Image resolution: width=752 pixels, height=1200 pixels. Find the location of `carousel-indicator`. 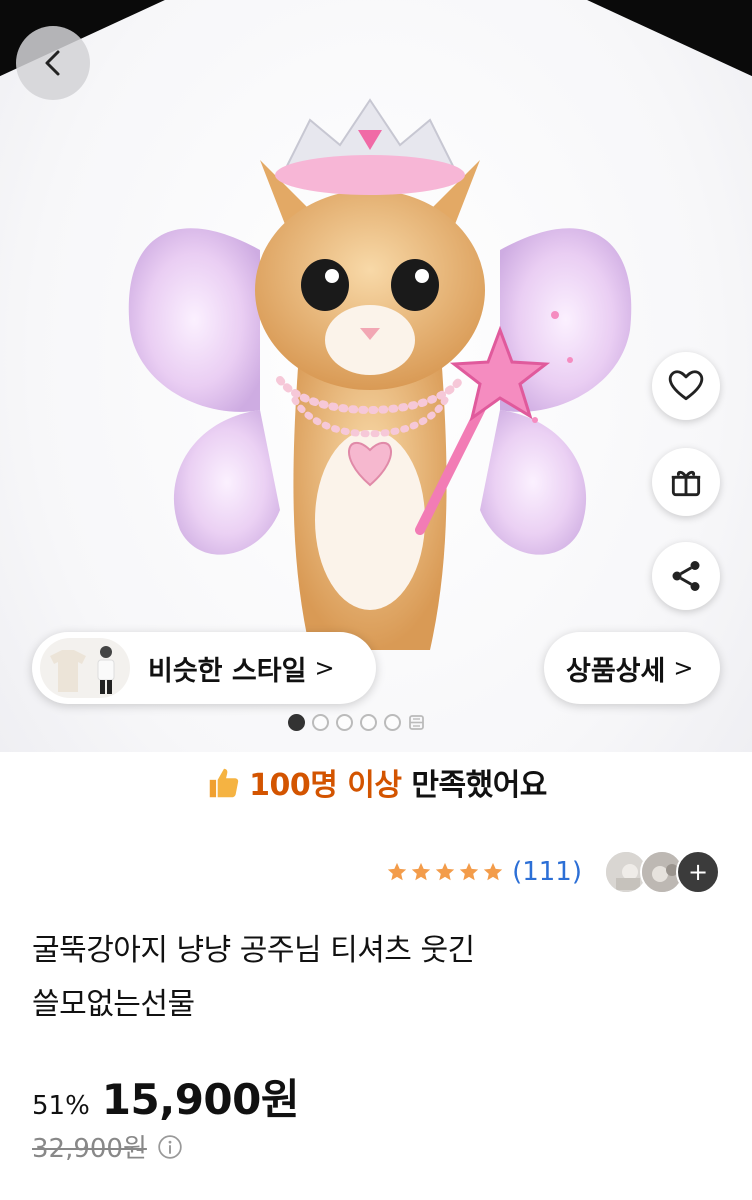

carousel-indicator is located at coordinates (356, 722).